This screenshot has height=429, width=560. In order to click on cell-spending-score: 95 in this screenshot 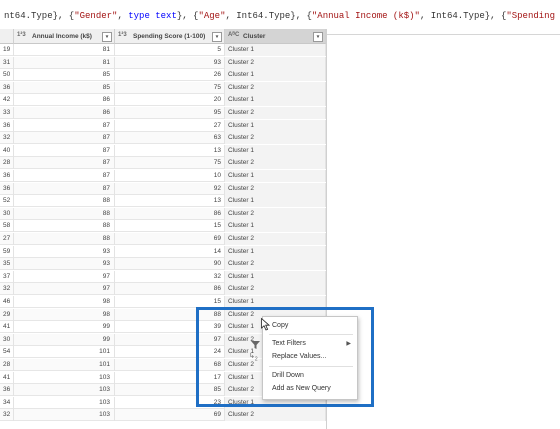, I will do `click(170, 113)`.